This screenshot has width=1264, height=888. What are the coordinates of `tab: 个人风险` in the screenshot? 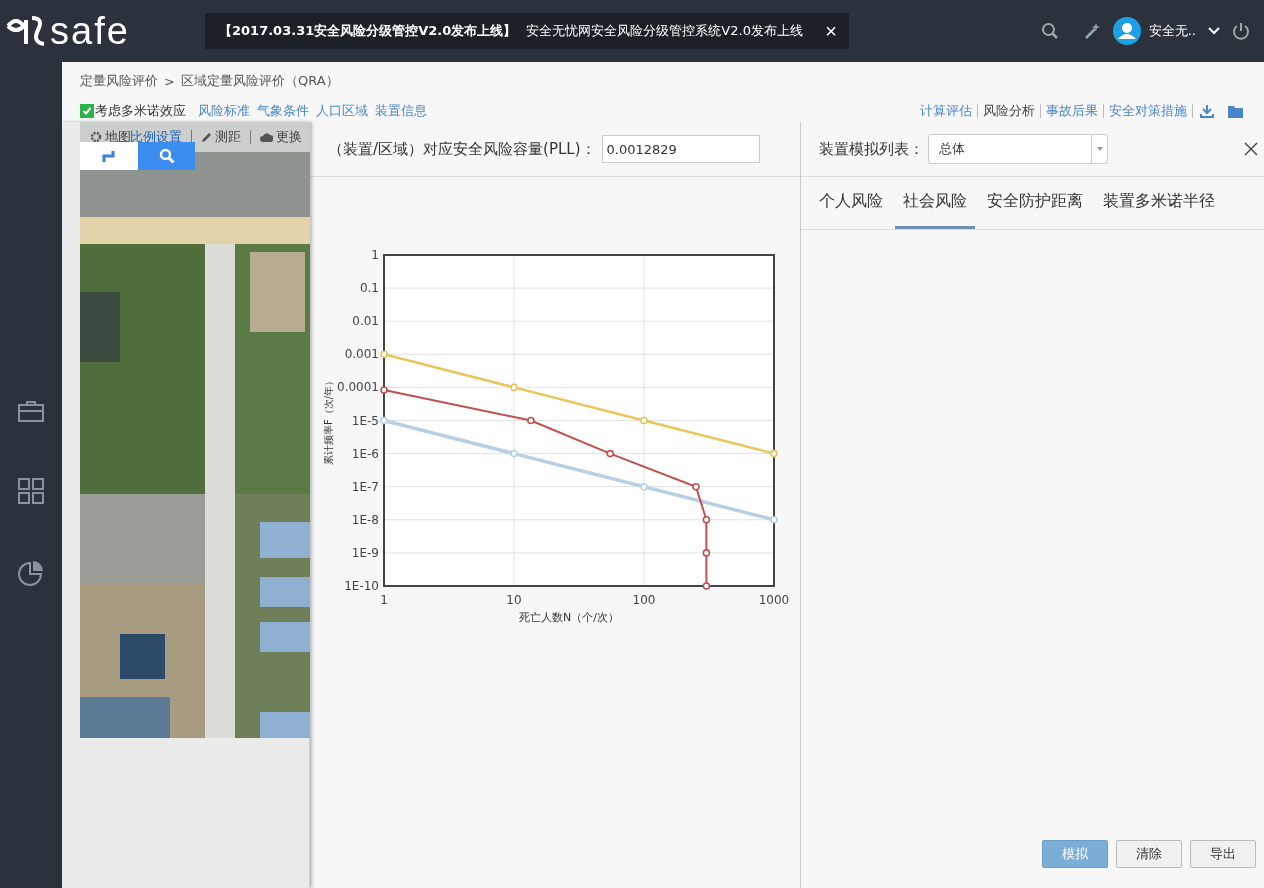 It's located at (851, 203).